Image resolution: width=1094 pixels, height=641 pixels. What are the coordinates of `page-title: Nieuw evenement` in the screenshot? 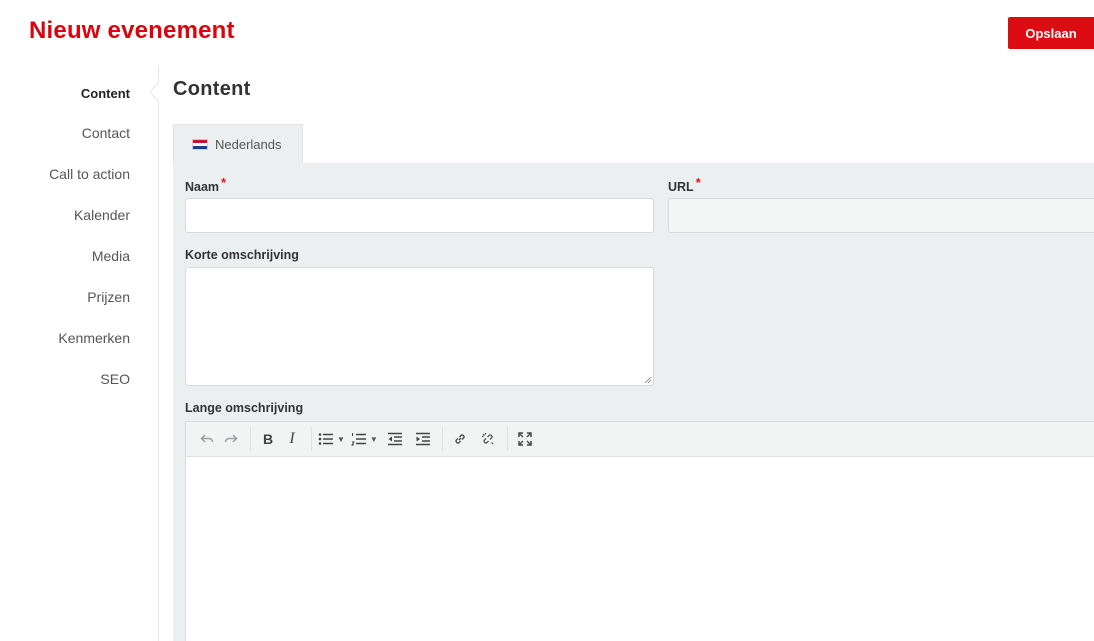 It's located at (132, 30).